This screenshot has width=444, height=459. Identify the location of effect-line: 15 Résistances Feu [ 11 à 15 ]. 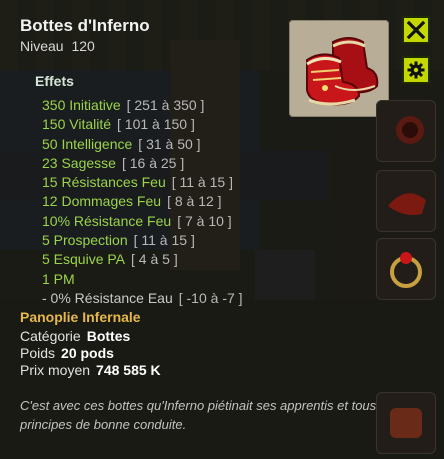
(142, 182).